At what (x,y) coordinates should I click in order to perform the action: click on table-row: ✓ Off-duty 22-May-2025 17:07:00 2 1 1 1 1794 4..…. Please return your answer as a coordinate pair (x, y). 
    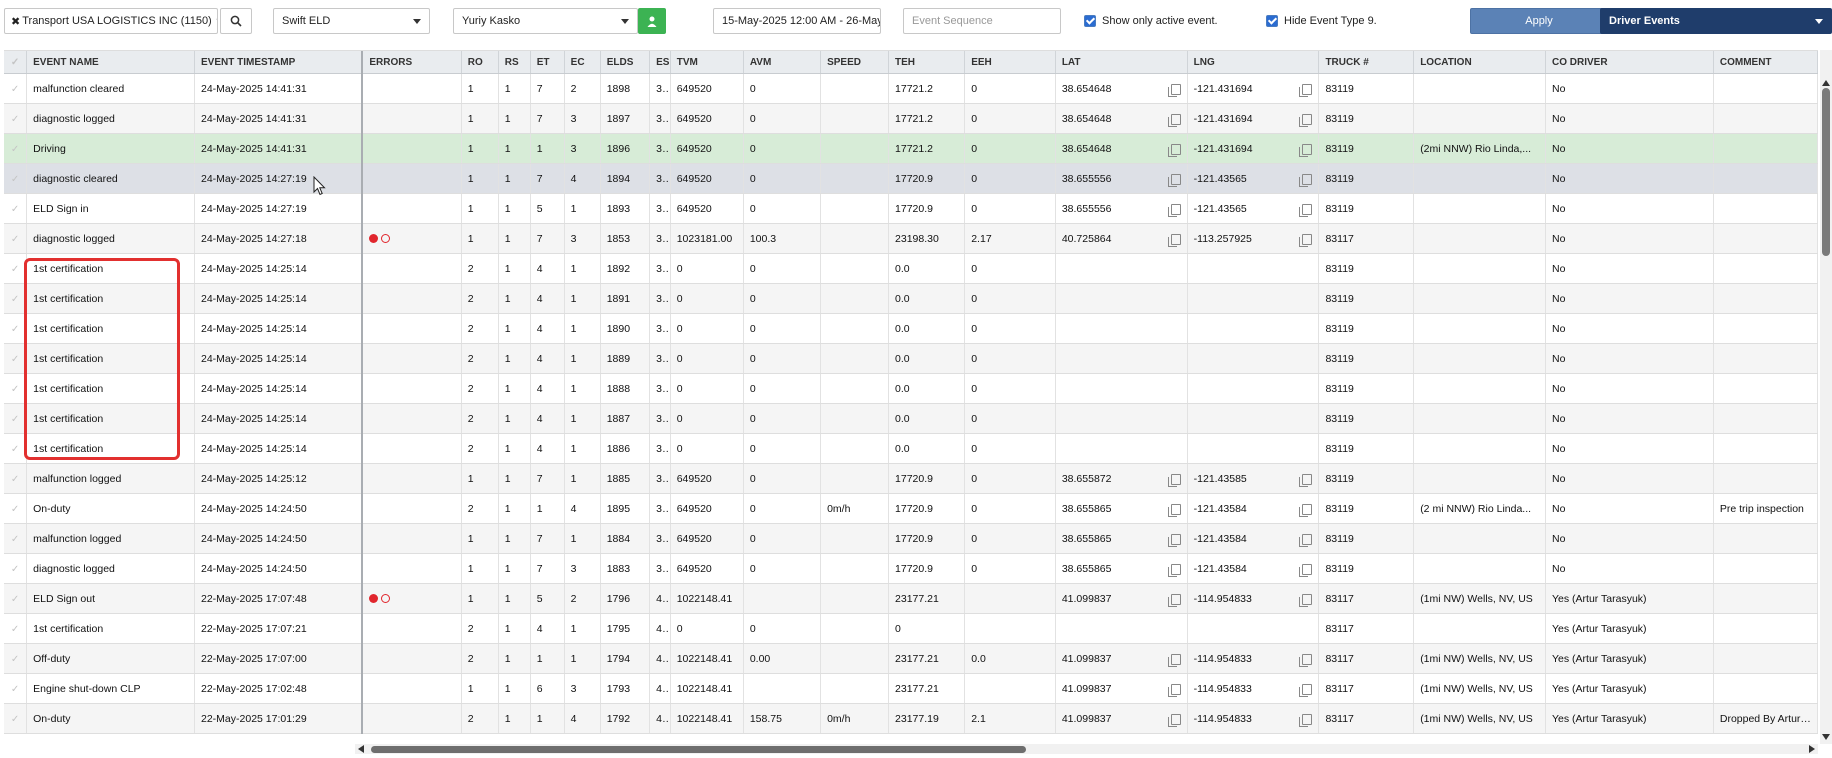
    Looking at the image, I should click on (911, 658).